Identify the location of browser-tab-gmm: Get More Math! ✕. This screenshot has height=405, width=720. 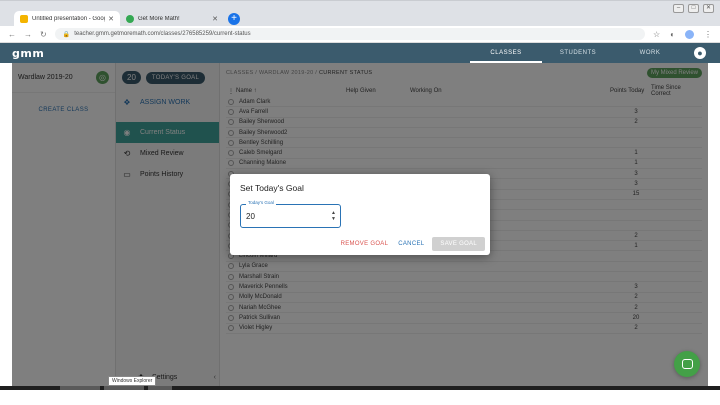
(172, 19).